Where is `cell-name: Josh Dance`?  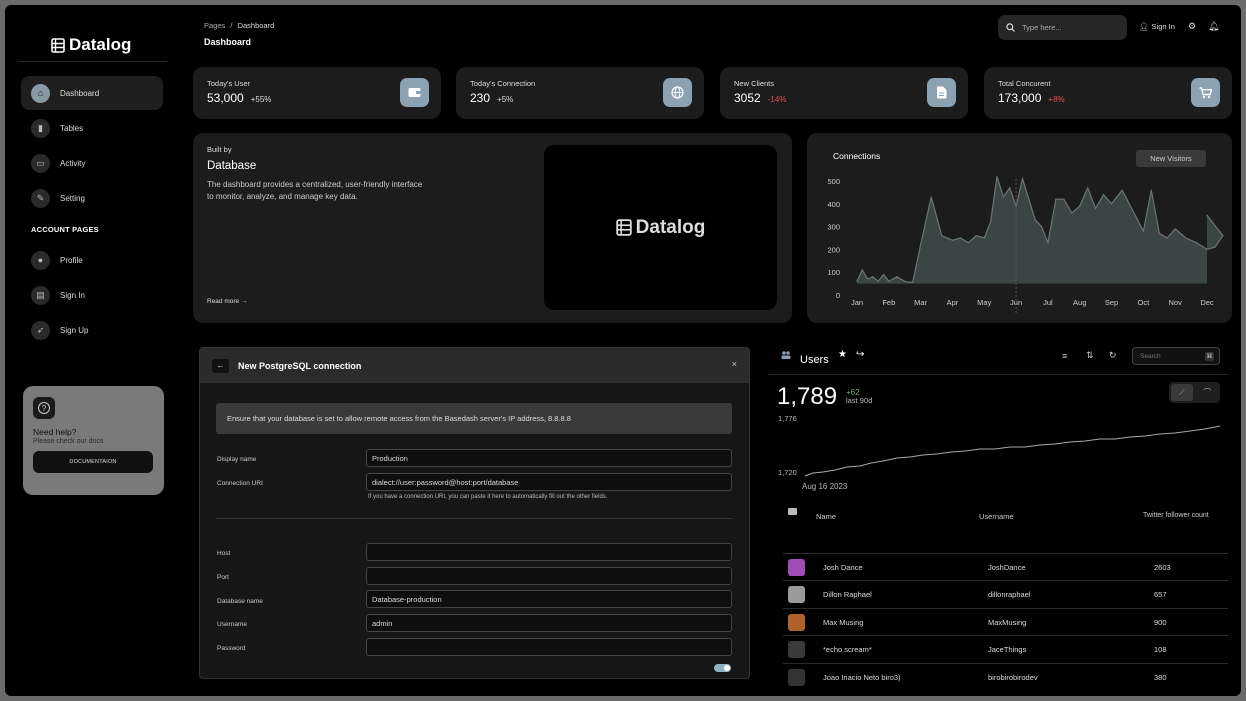
cell-name: Josh Dance is located at coordinates (843, 567).